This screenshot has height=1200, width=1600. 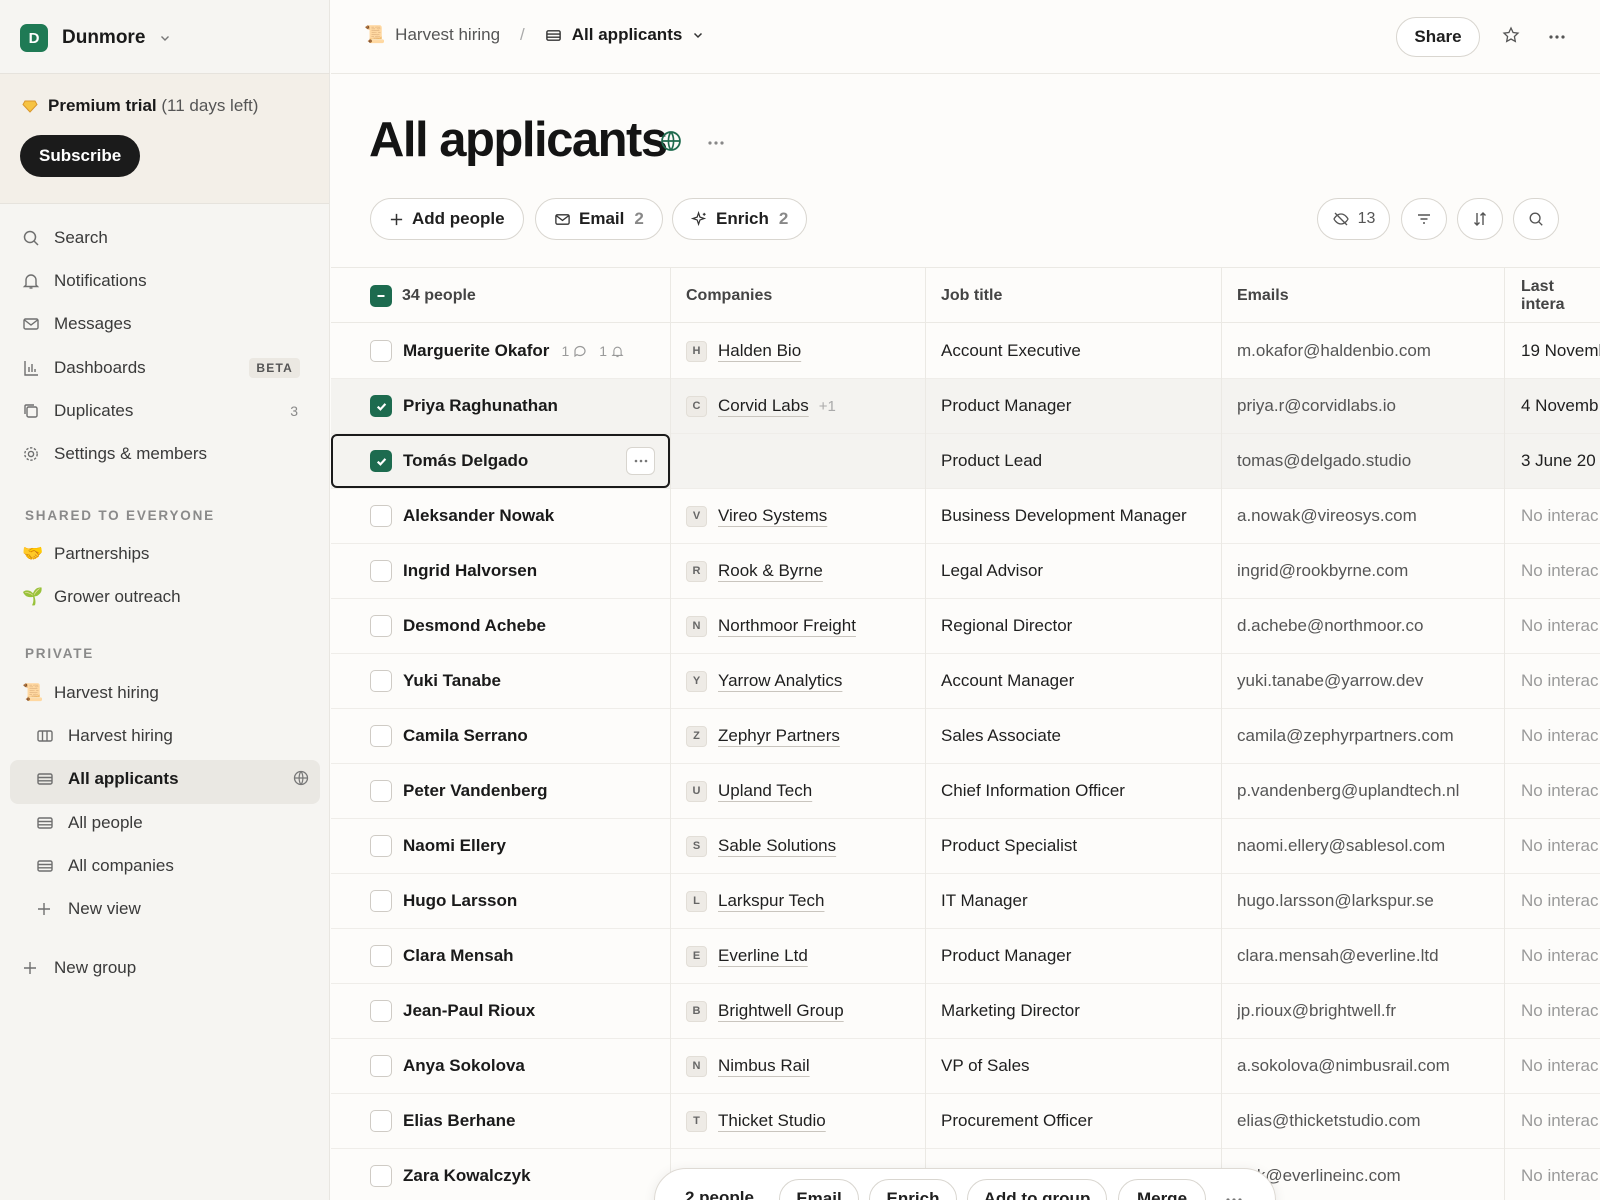 I want to click on person-name: Jean-Paul Rioux, so click(x=469, y=1011).